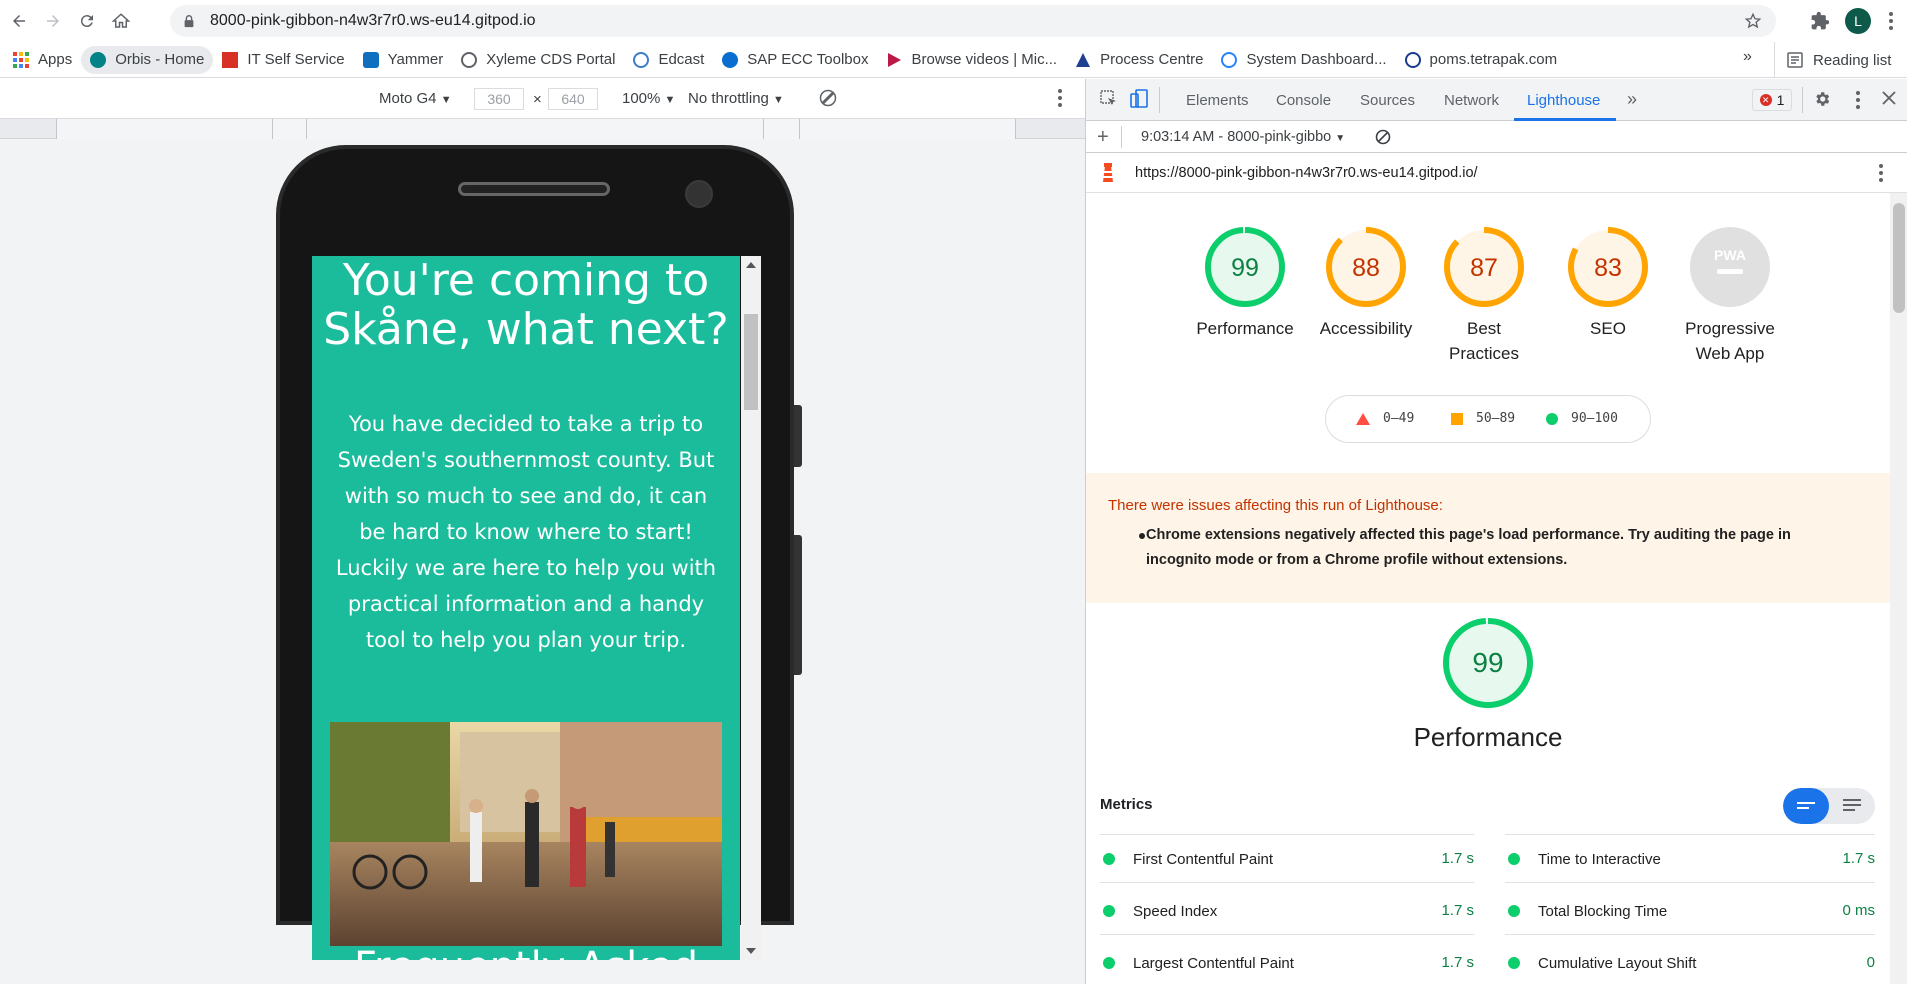 The width and height of the screenshot is (1907, 984). What do you see at coordinates (1780, 100) in the screenshot?
I see `error-count: 1` at bounding box center [1780, 100].